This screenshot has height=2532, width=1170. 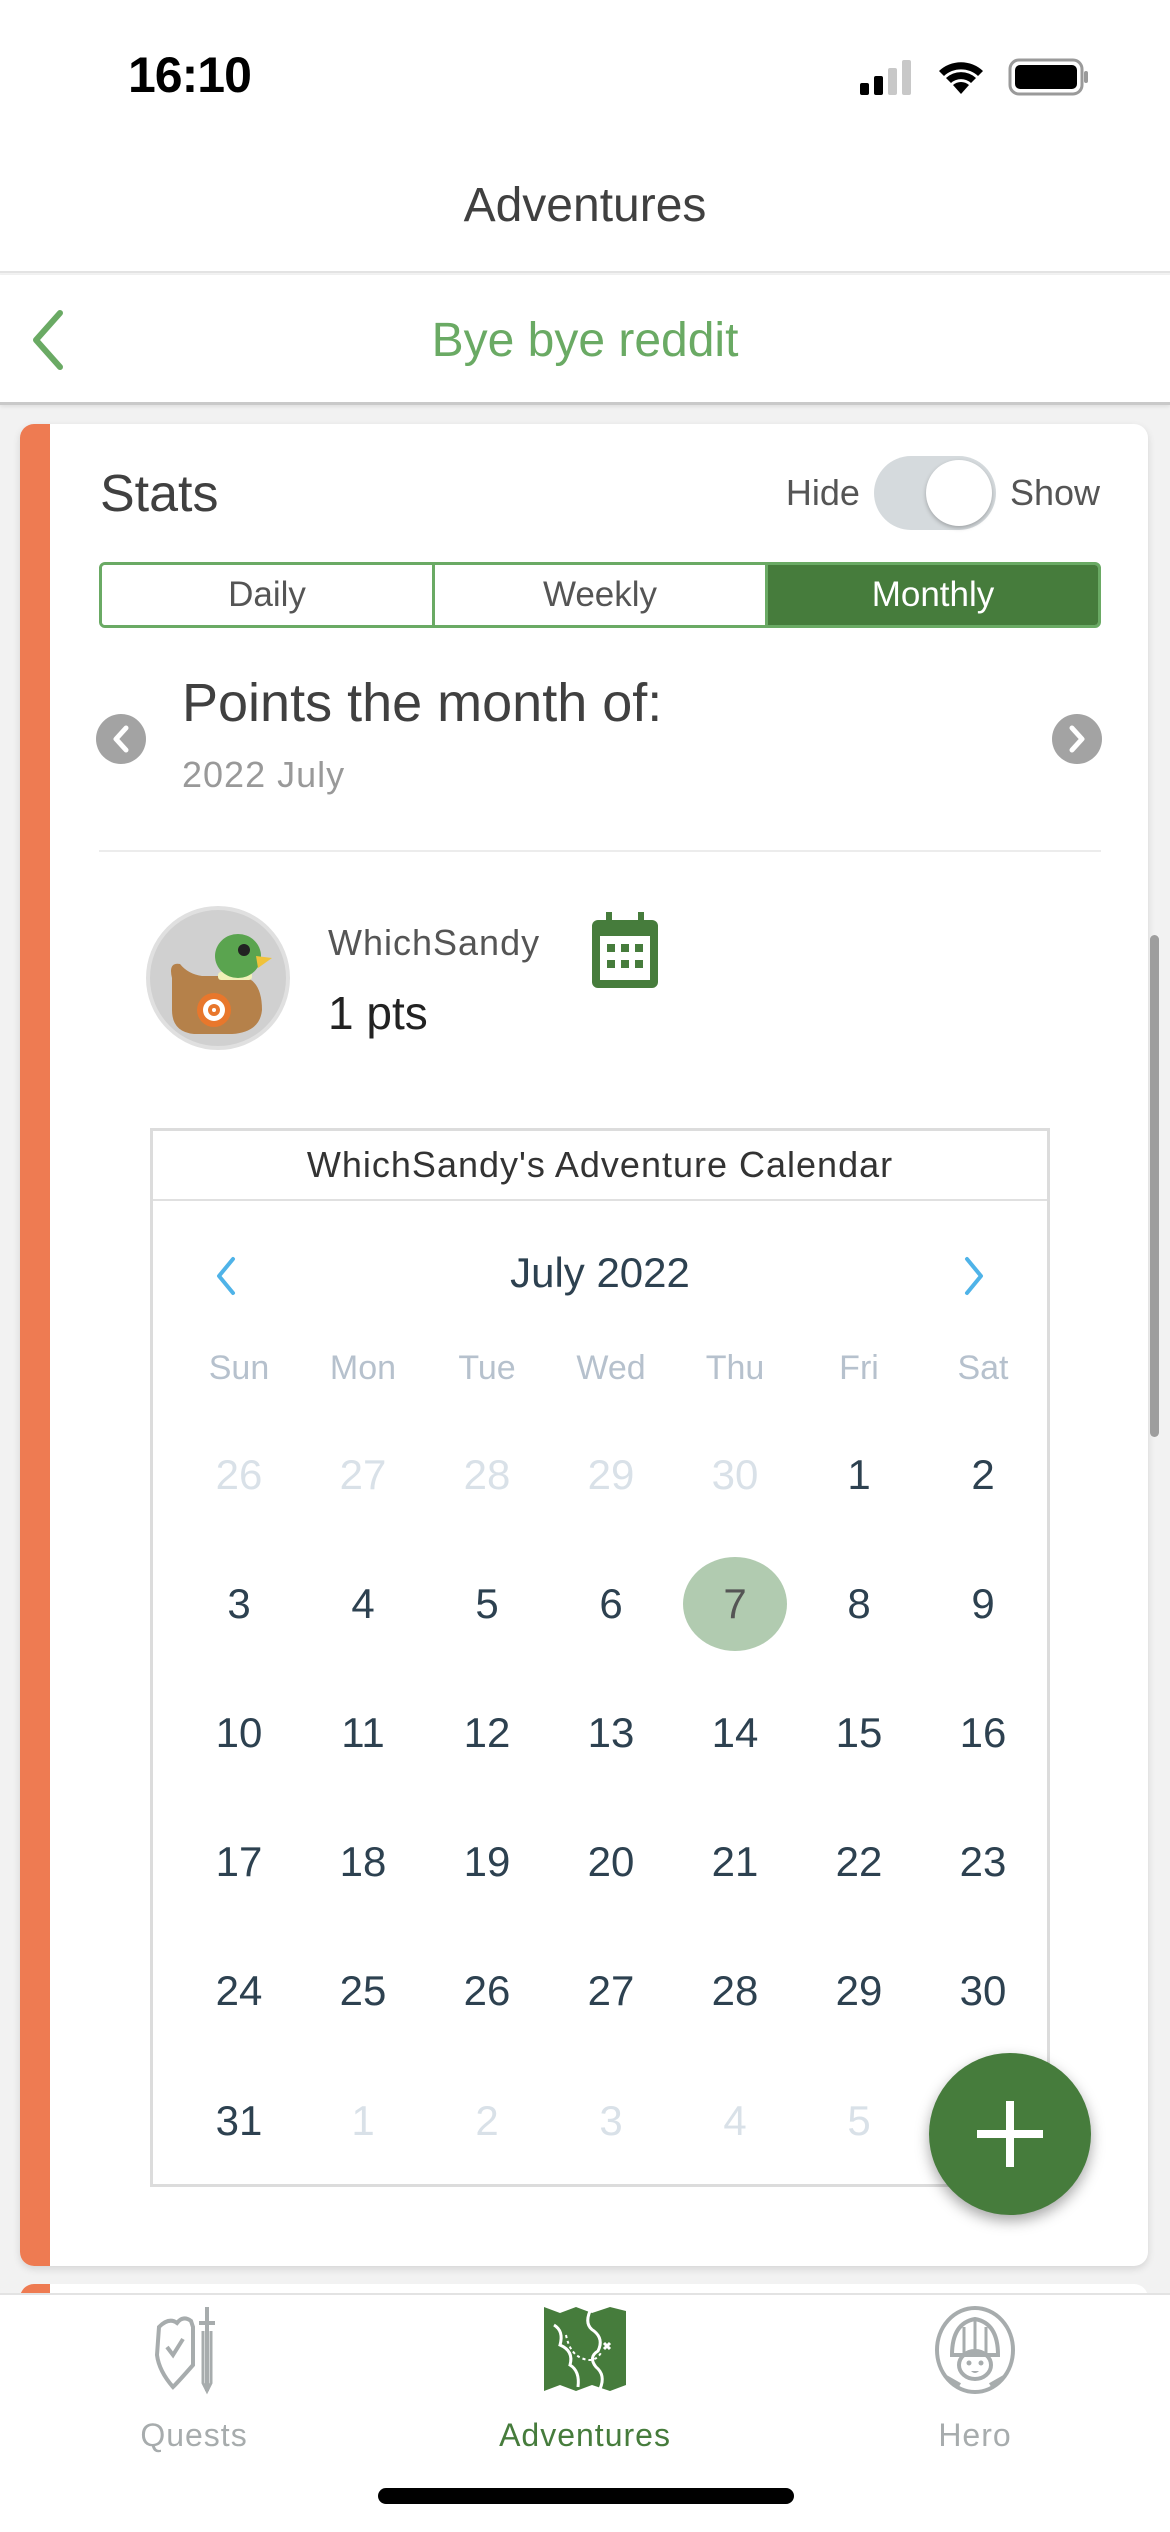 I want to click on calendar-day: 22, so click(x=859, y=1862).